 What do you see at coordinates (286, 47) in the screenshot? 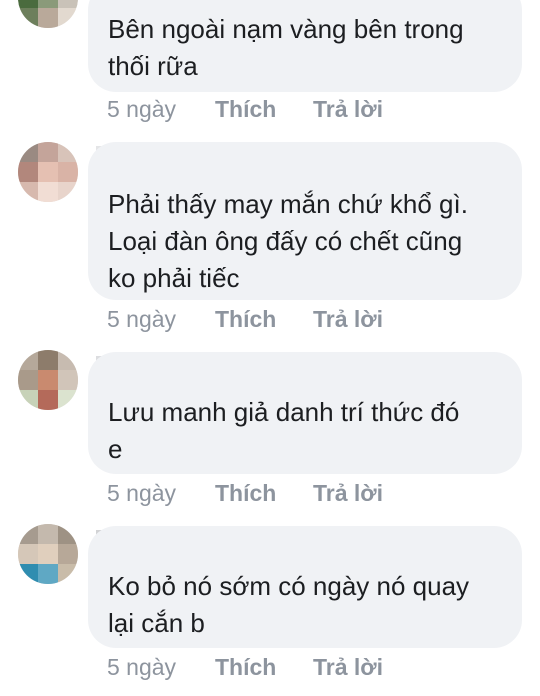
I see `comment-text: Bên ngoài nạm vàng bên trong thối rữa` at bounding box center [286, 47].